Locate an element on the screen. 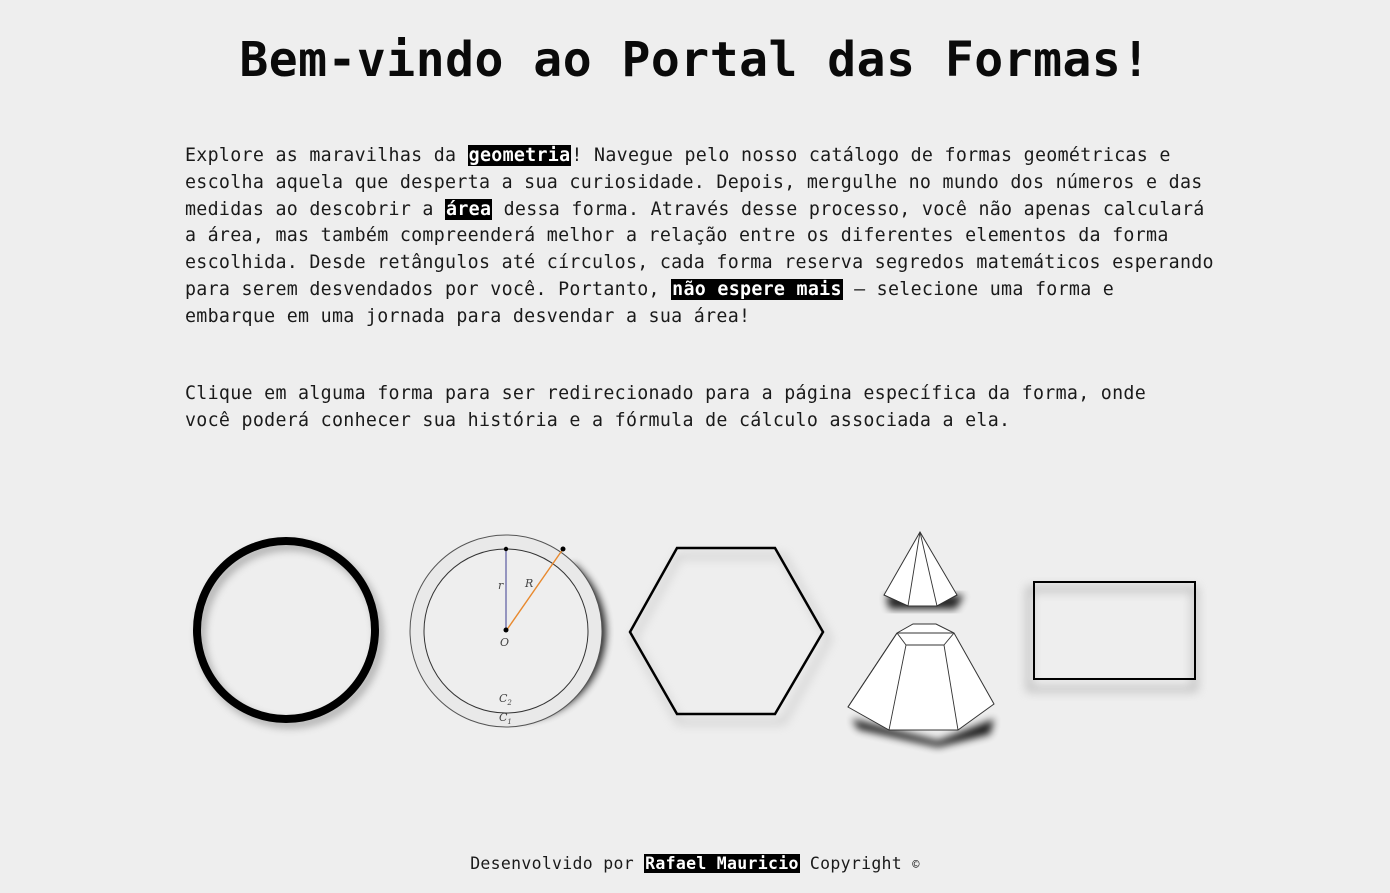 The height and width of the screenshot is (893, 1390). footer-prefix: Desenvolvido por is located at coordinates (557, 863).